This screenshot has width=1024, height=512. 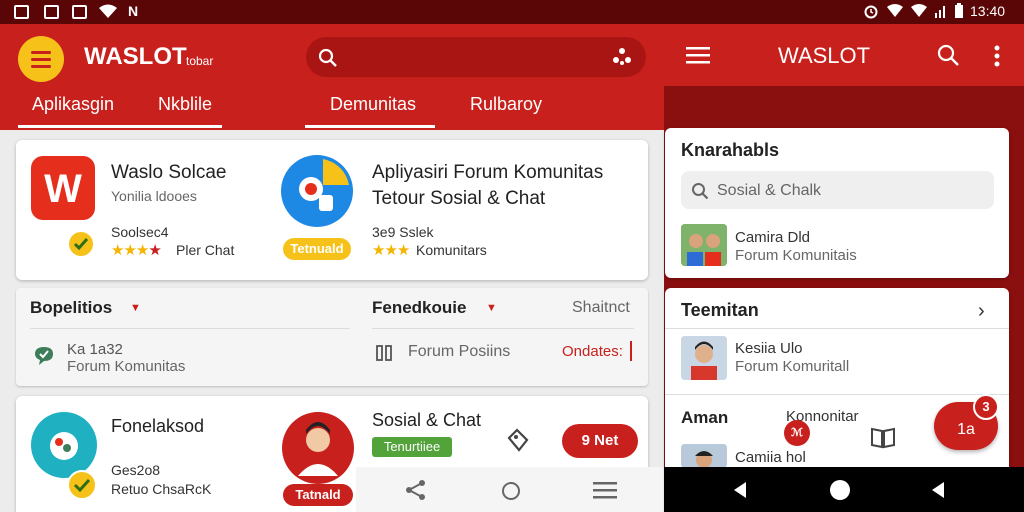 I want to click on home-circle-icon, so click(x=511, y=493).